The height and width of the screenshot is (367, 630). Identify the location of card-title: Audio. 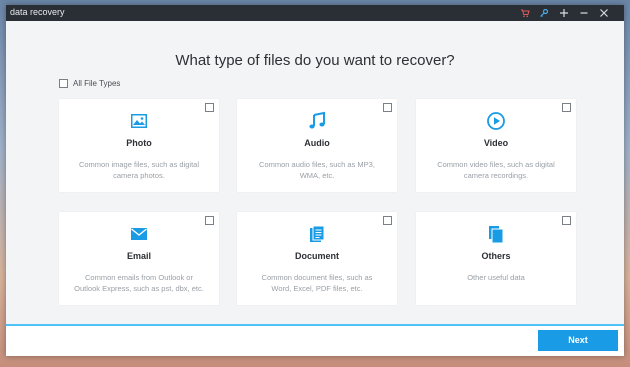
(317, 143).